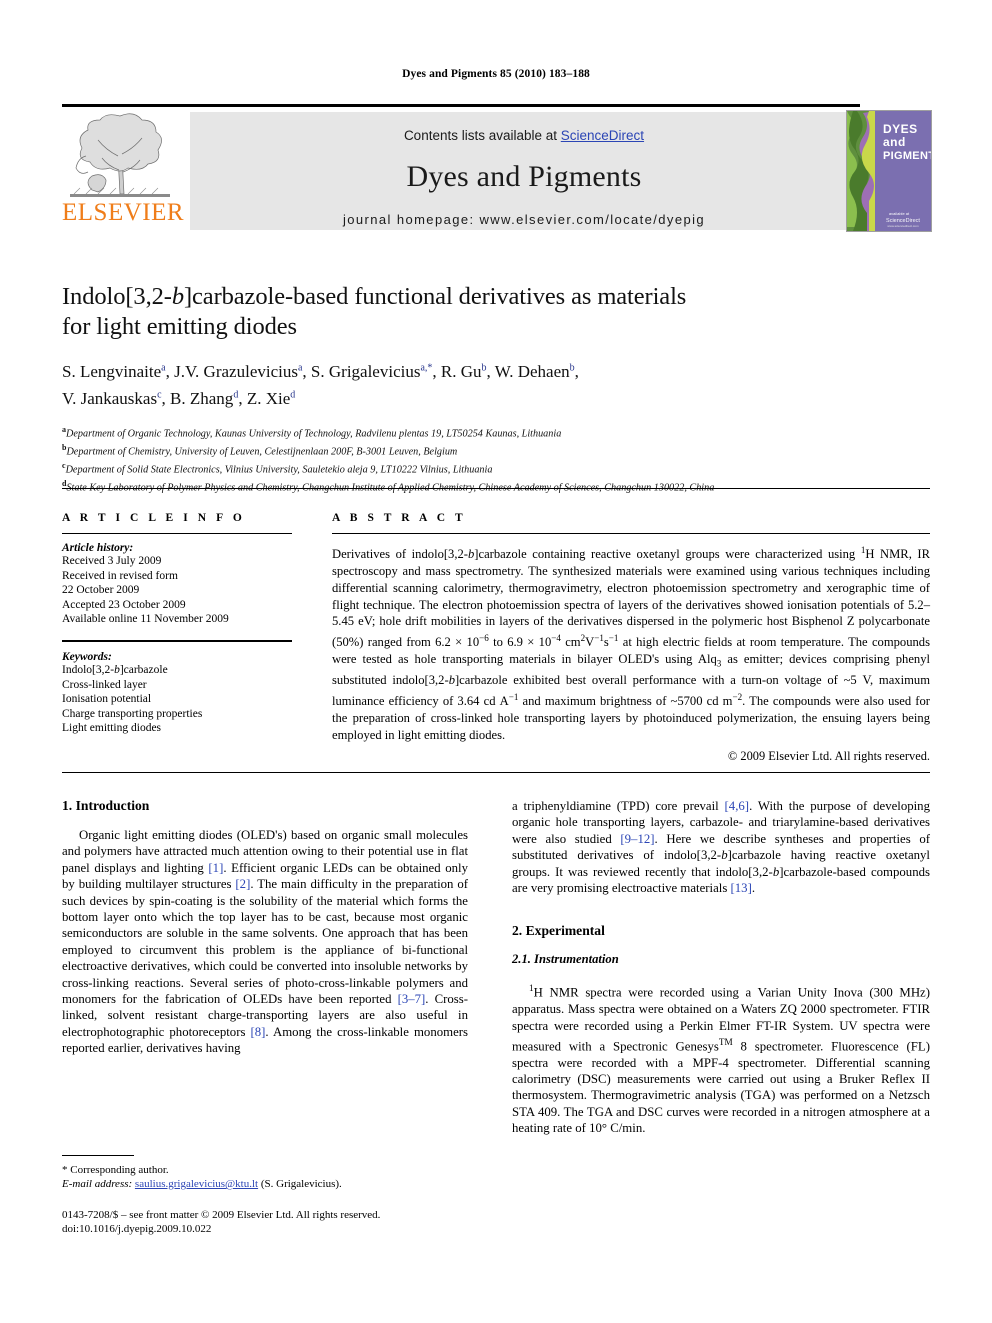 This screenshot has height=1323, width=992. Describe the element at coordinates (120, 575) in the screenshot. I see `article-history-item: Received in revised form` at that location.